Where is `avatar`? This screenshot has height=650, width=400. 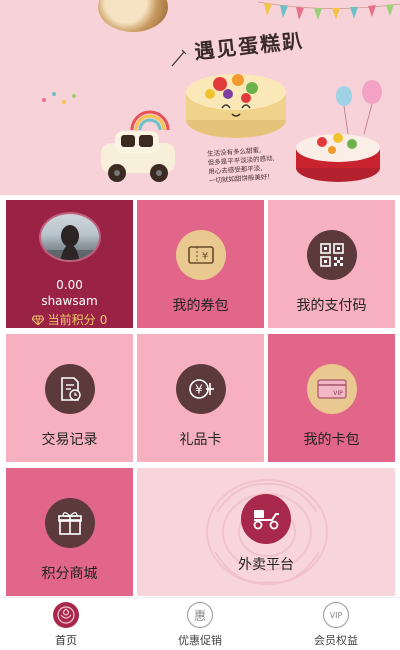 avatar is located at coordinates (69, 237).